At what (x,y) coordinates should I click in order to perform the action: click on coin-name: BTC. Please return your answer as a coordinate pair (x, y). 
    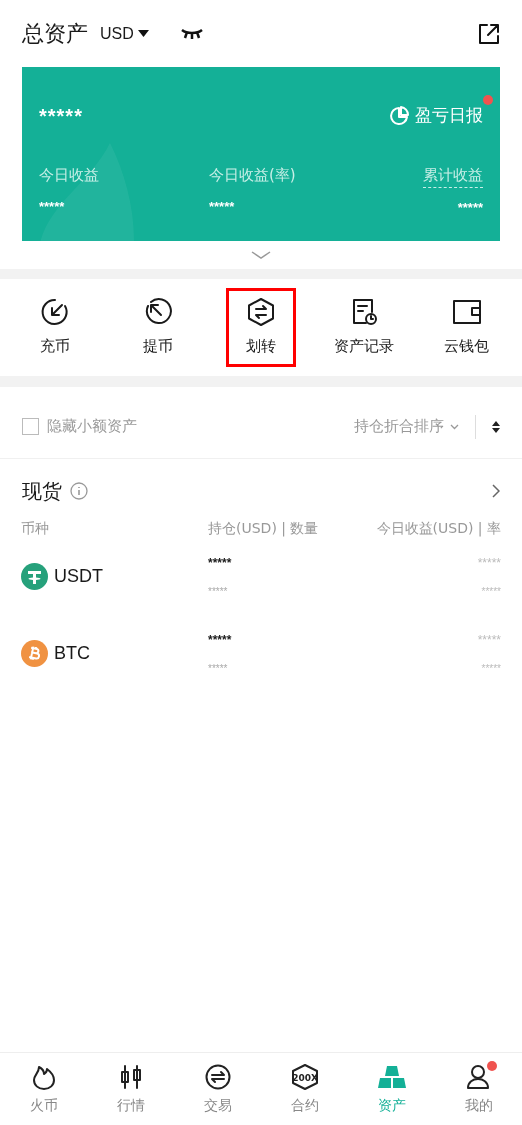
    Looking at the image, I should click on (72, 653).